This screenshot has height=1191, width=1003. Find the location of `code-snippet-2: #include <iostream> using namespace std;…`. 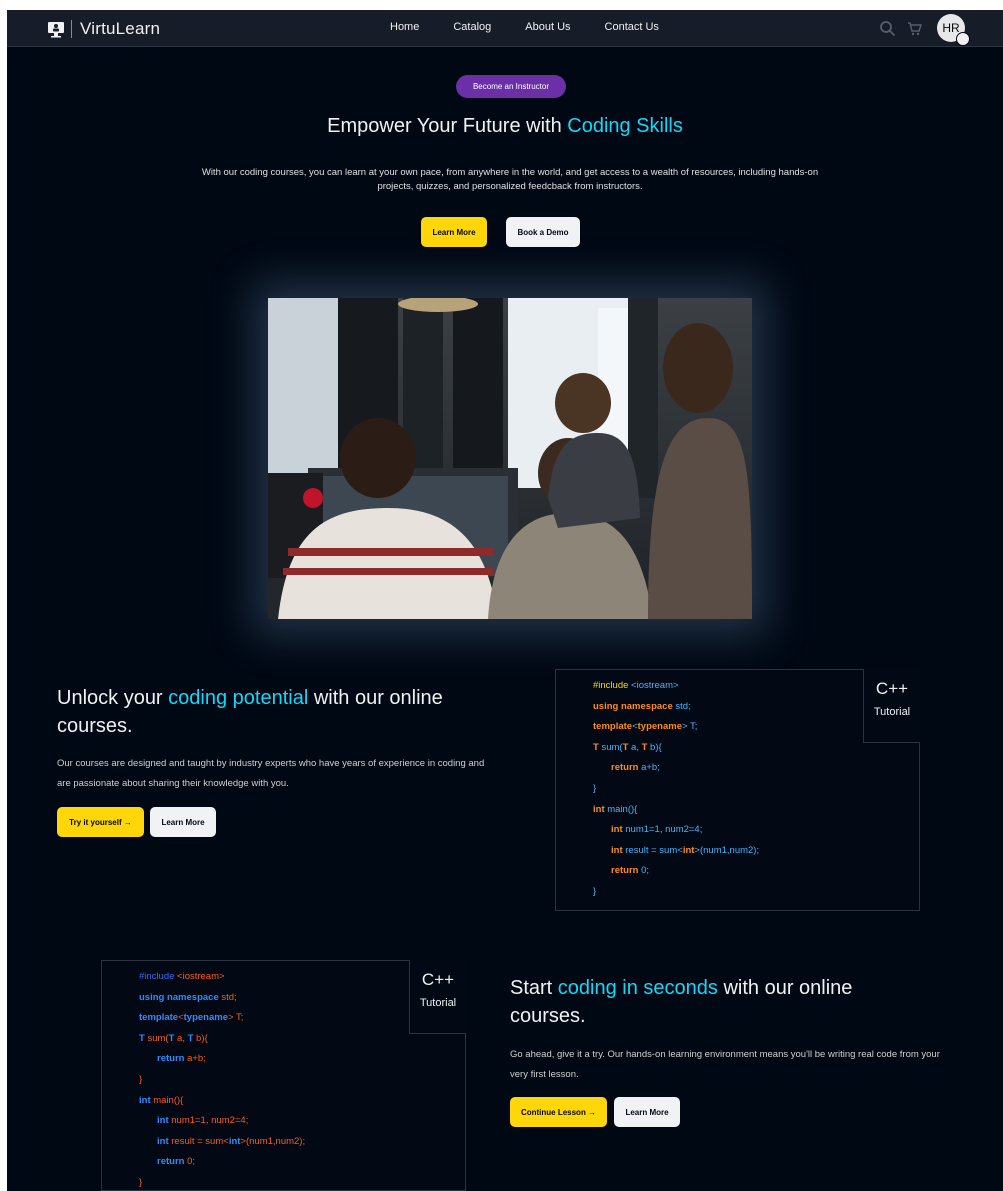

code-snippet-2: #include <iostream> using namespace std;… is located at coordinates (283, 1075).